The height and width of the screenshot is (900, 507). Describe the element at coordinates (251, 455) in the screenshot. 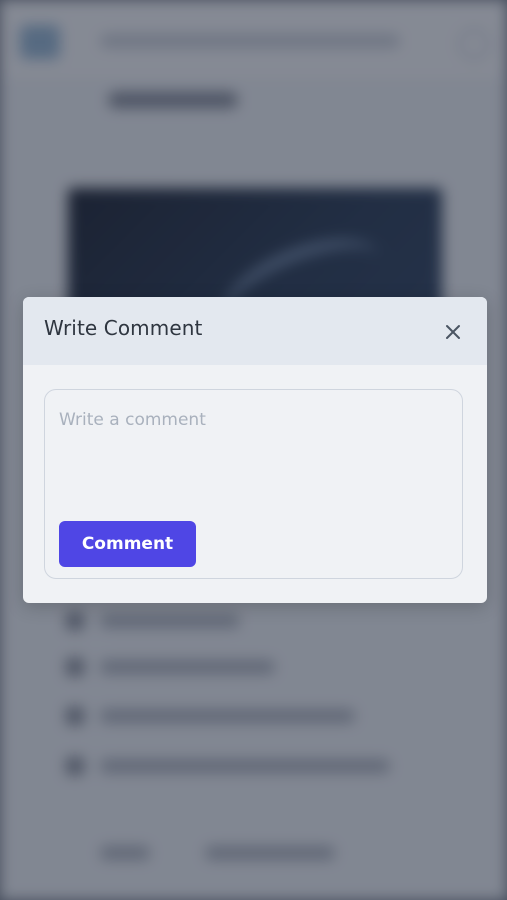

I see `comment-input` at that location.